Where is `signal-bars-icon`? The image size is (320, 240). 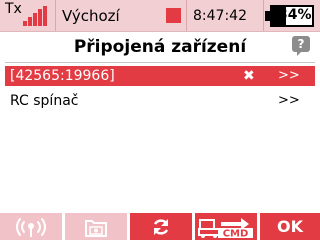 signal-bars-icon is located at coordinates (37, 16).